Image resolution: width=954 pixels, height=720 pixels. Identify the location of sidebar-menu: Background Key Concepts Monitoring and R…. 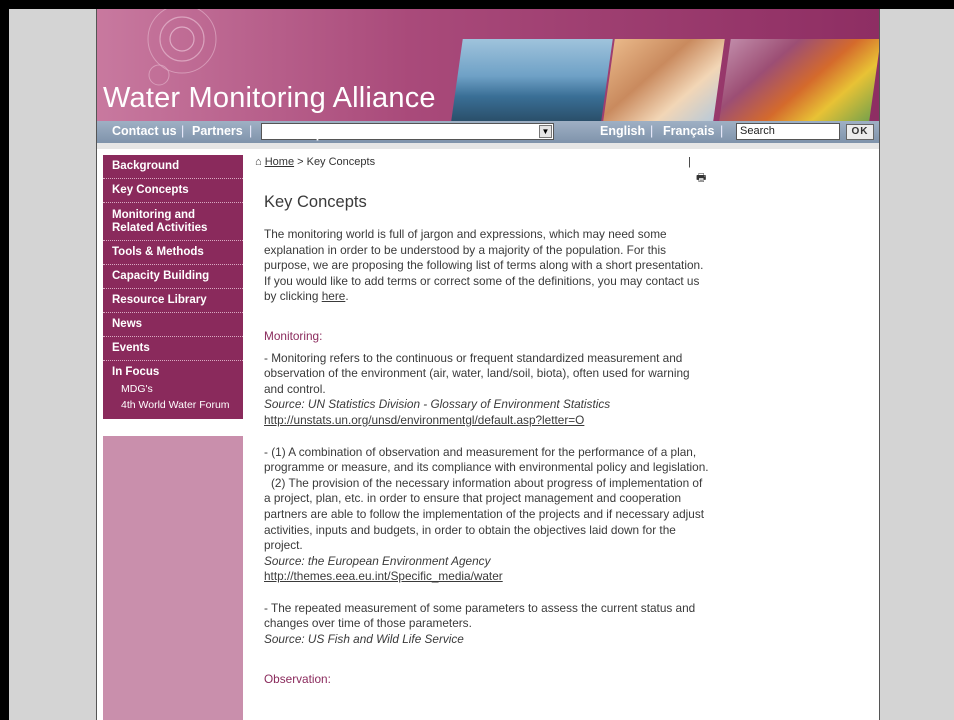
(173, 287).